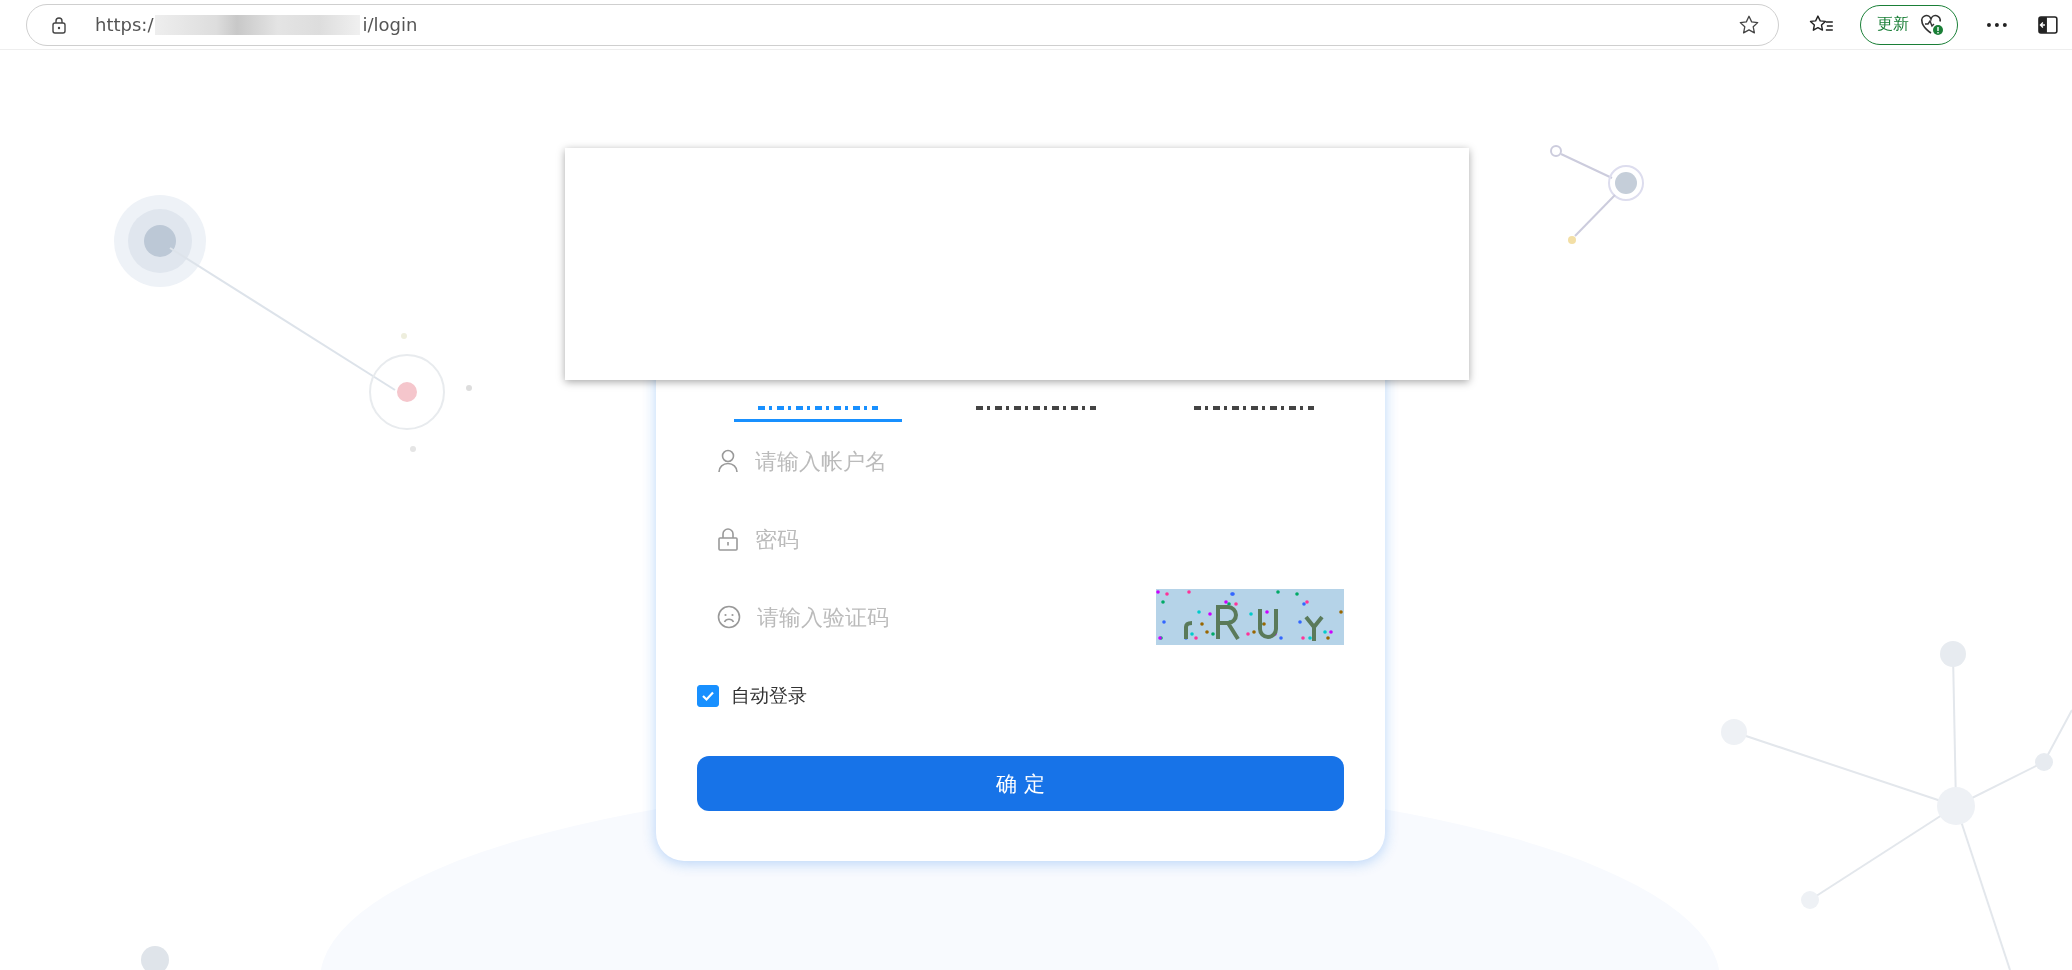 Image resolution: width=2072 pixels, height=970 pixels. What do you see at coordinates (728, 461) in the screenshot?
I see `user-icon` at bounding box center [728, 461].